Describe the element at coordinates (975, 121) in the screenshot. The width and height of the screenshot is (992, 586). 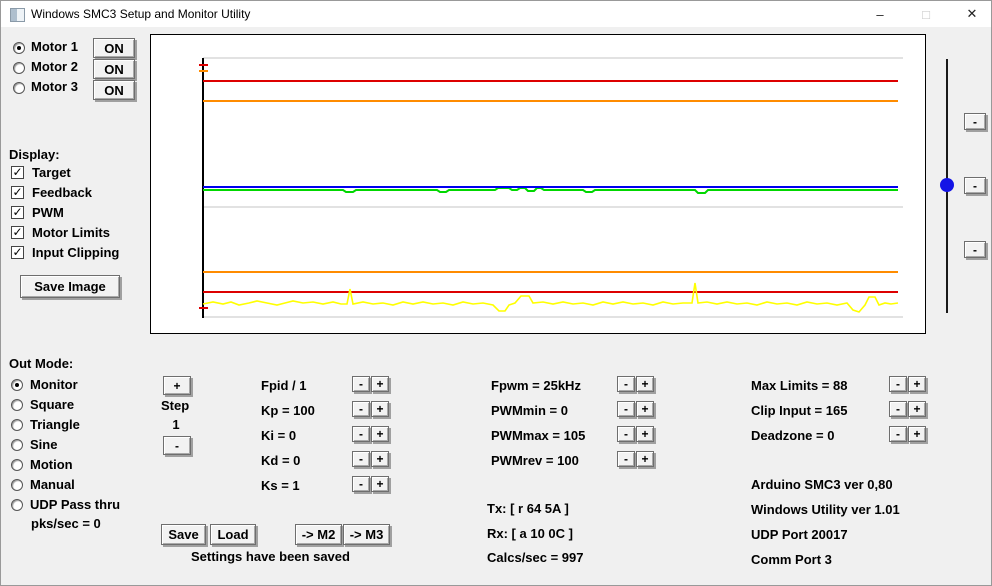
I see `side-minus-button-1: -` at that location.